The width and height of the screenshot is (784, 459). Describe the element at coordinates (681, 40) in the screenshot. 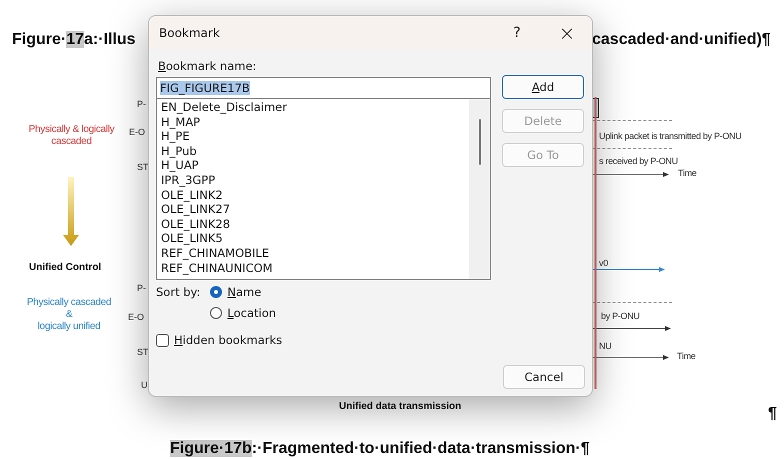

I see `figure-heading: cascaded·and·unified)¶` at that location.